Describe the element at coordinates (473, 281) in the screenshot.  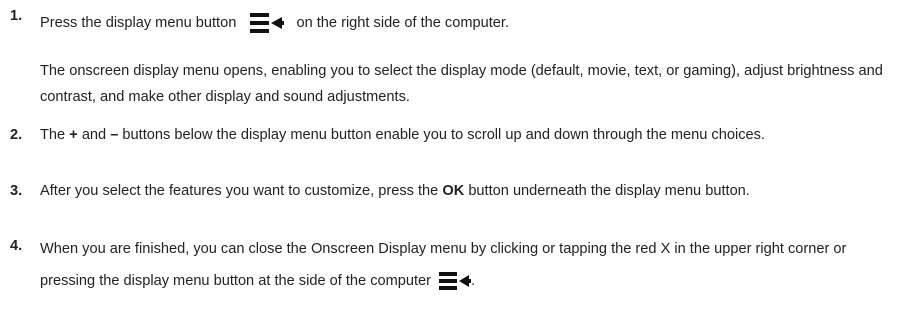
I see `step-4-end: .` at that location.